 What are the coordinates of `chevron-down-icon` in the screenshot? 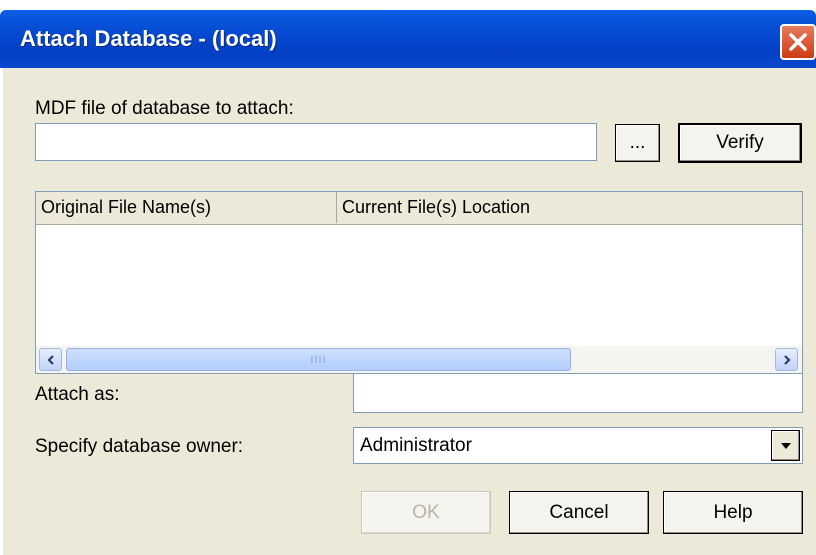 It's located at (785, 445).